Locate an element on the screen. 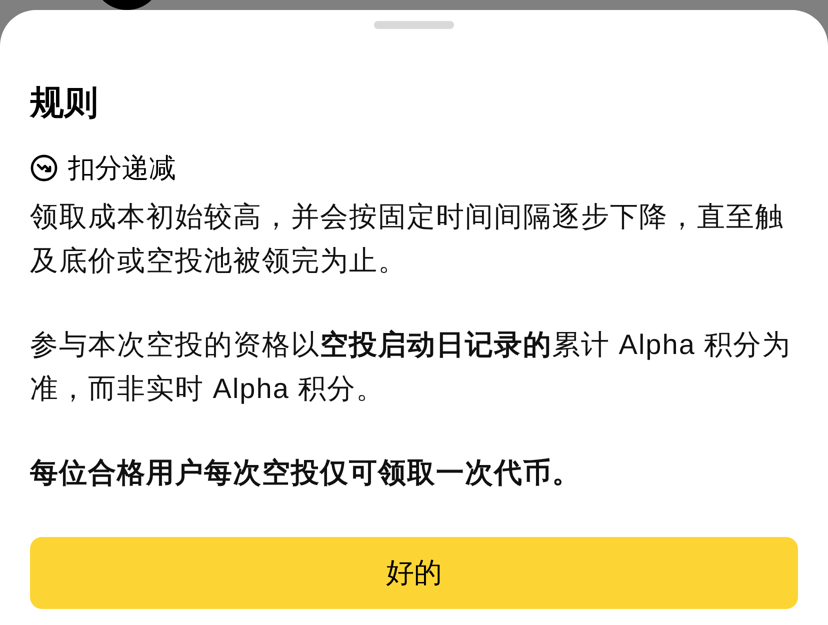  rule-paragraph: 每位合格用户每次空投仅可领取一次代币。 is located at coordinates (306, 473).